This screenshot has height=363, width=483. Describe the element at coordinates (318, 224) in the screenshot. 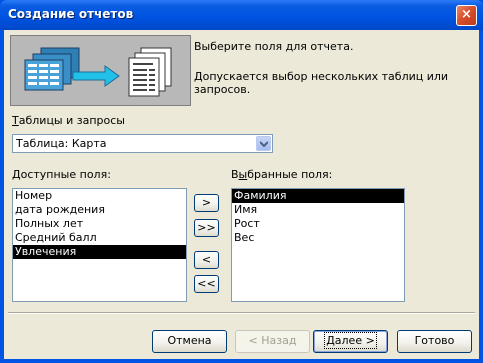

I see `list-item: Рост` at that location.